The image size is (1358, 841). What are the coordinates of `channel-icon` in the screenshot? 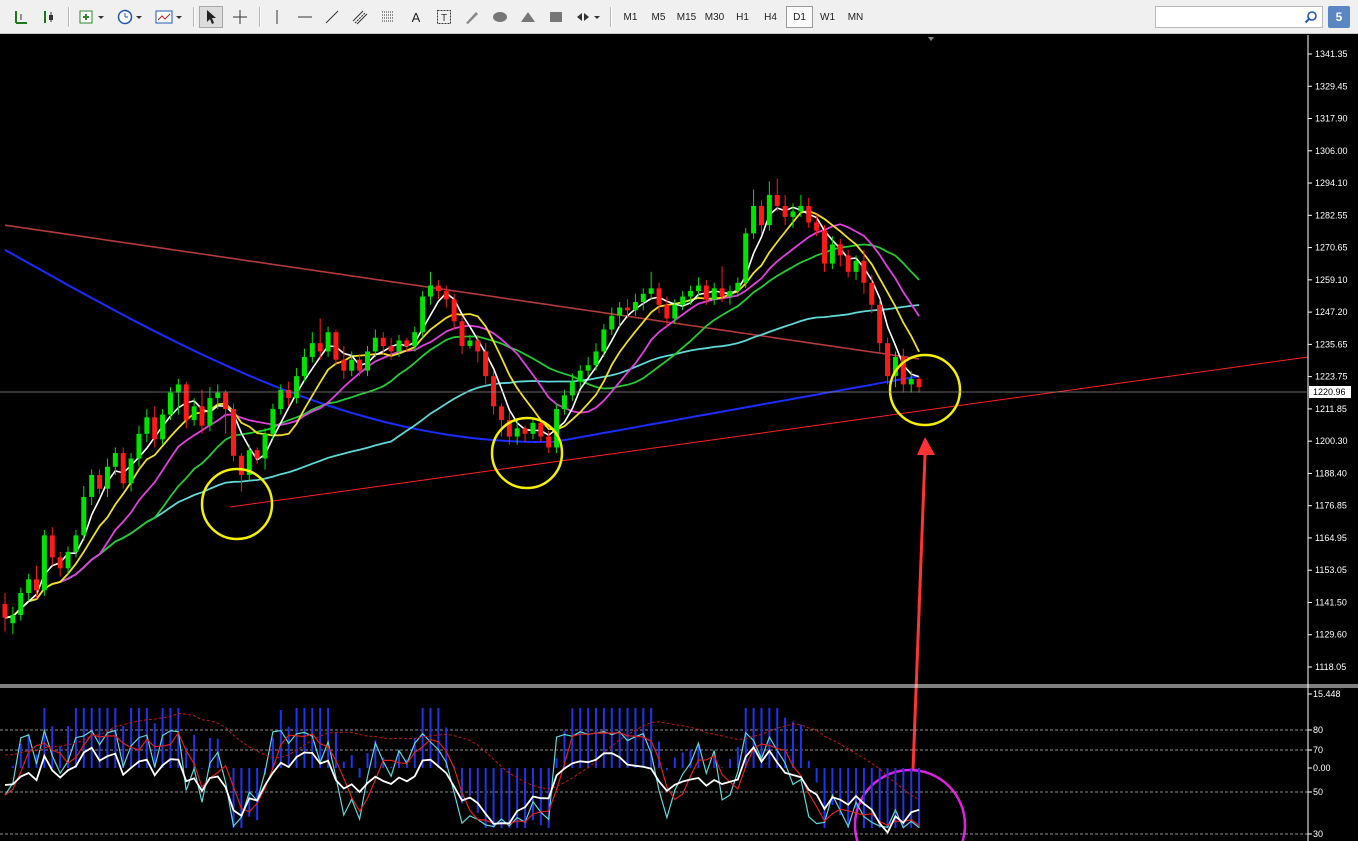 It's located at (360, 17).